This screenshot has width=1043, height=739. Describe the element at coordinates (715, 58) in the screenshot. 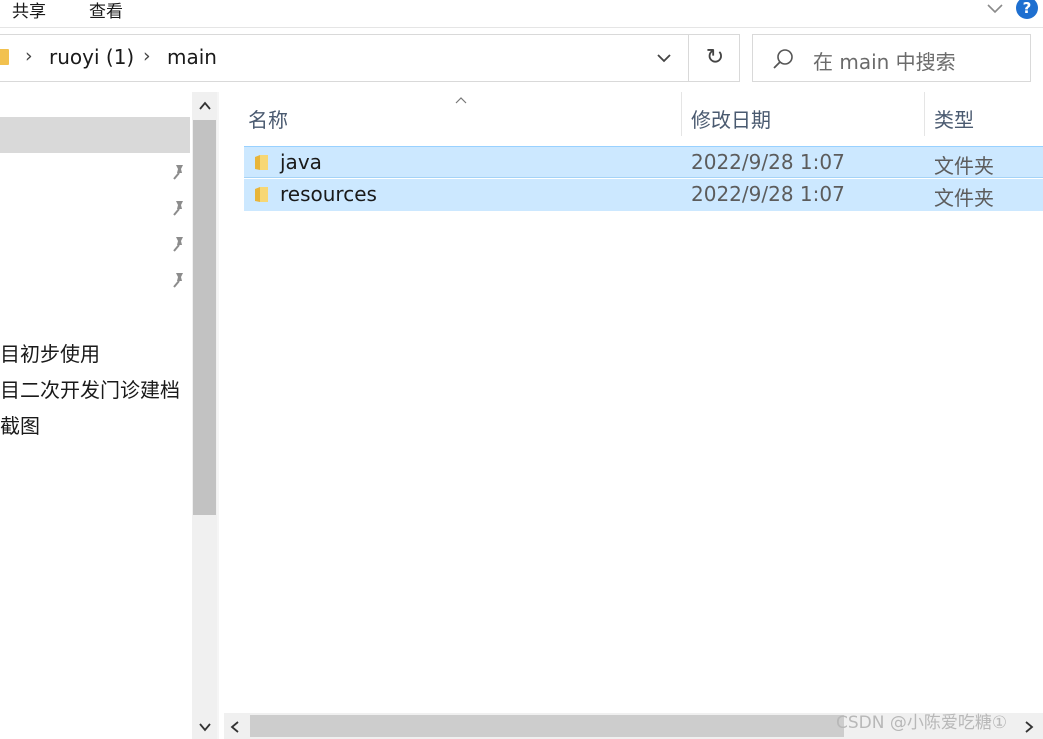

I see `refresh-icon: ↻` at that location.